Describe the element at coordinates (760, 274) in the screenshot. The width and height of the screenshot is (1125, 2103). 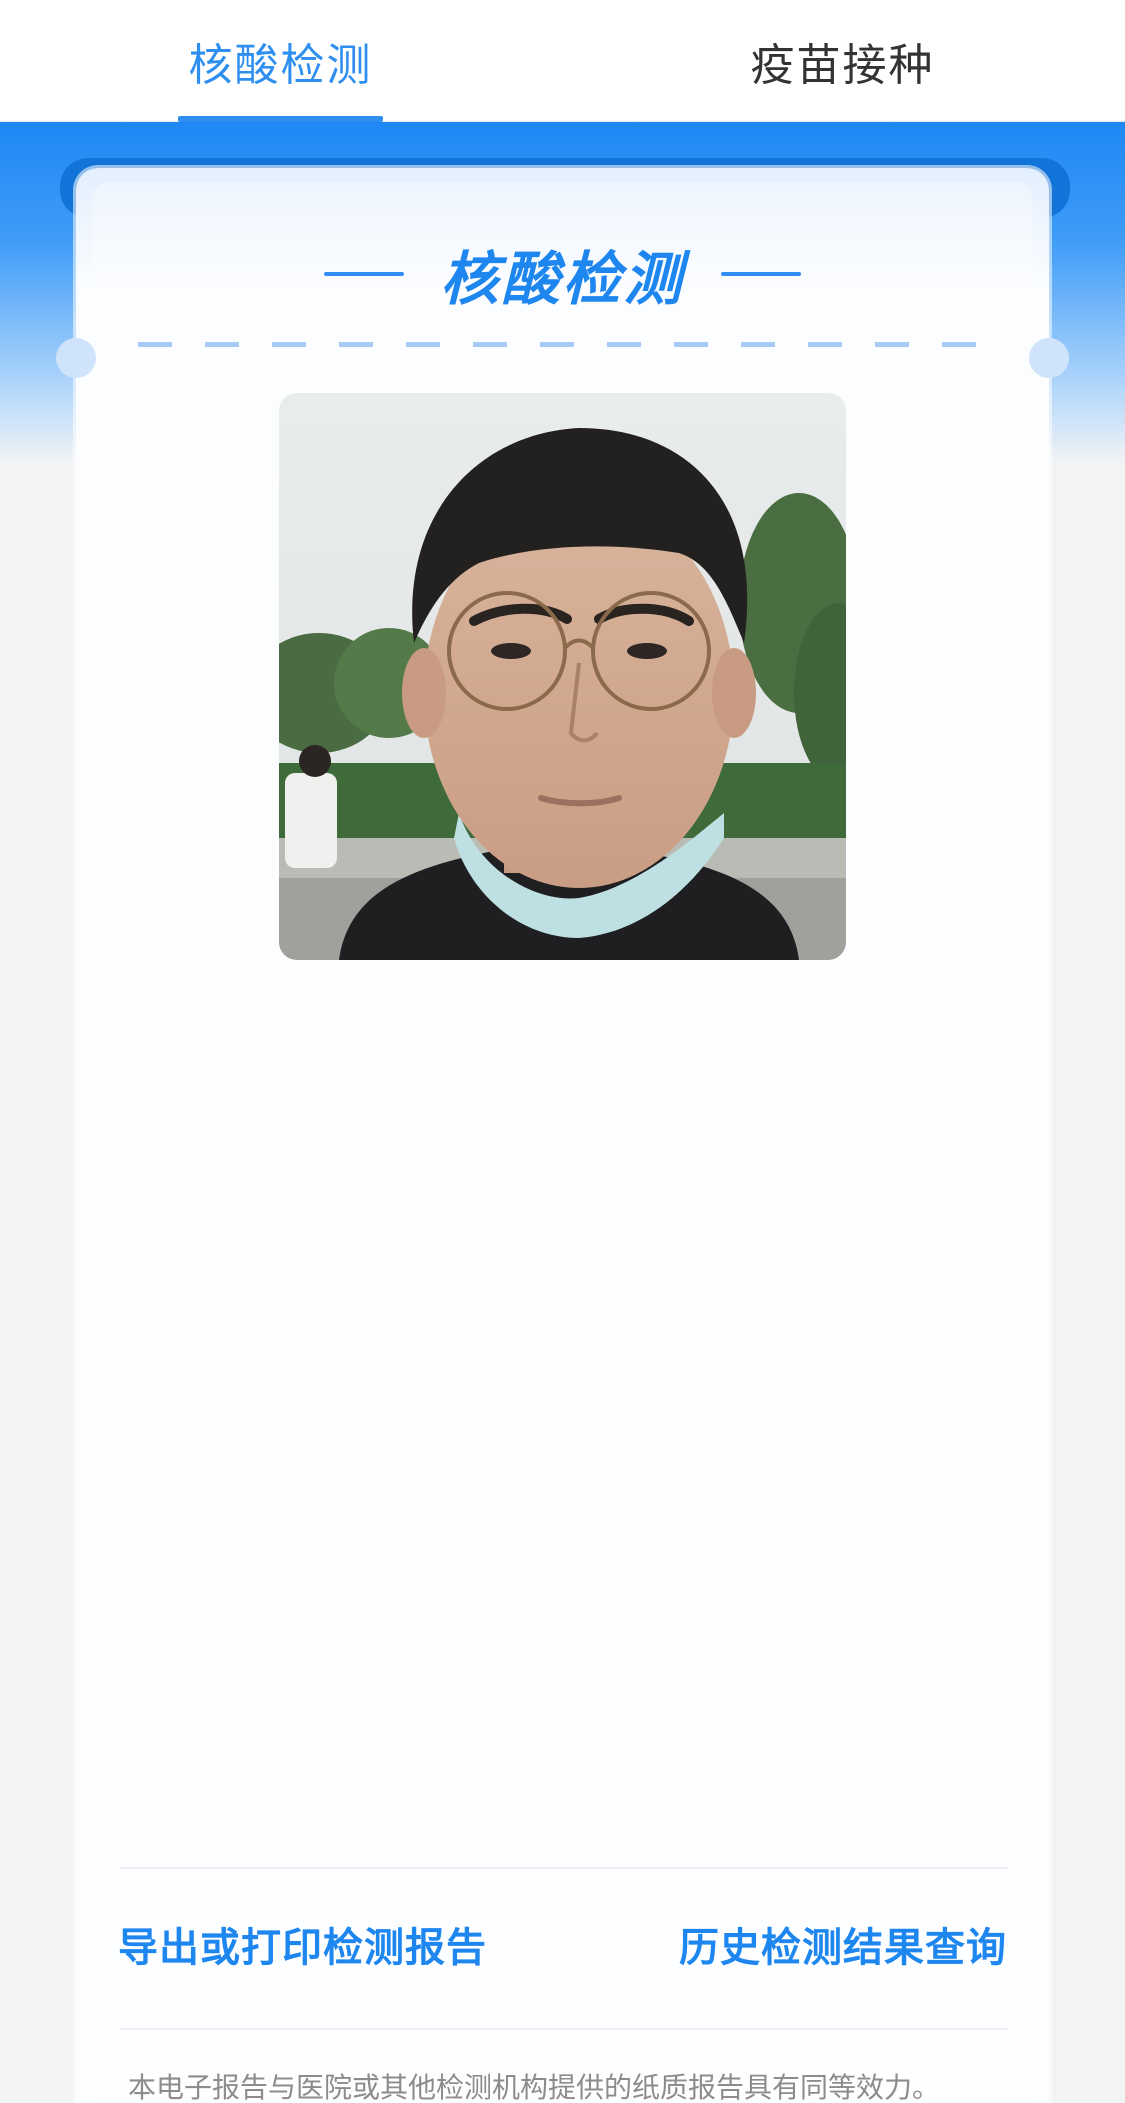
I see `title-decoration-right` at that location.